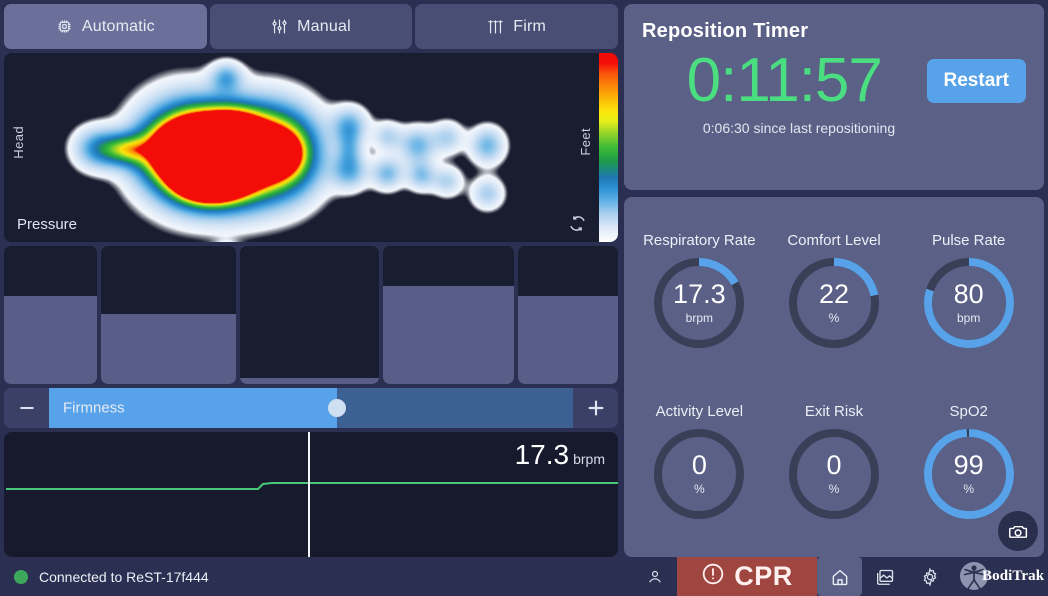  I want to click on connection-status-dot, so click(21, 576).